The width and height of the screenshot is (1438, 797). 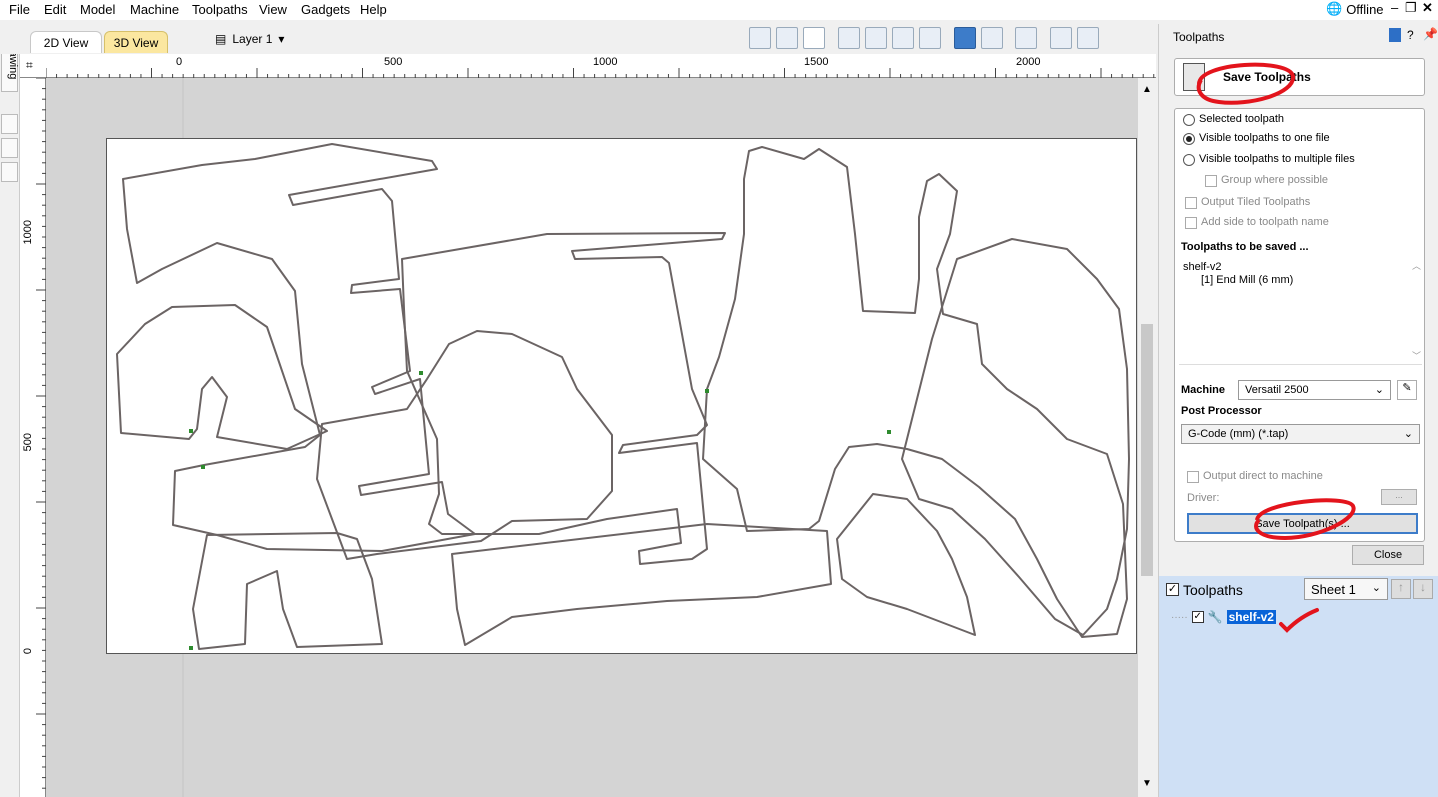 What do you see at coordinates (1221, 411) in the screenshot?
I see `post-processor-label: Post Processor` at bounding box center [1221, 411].